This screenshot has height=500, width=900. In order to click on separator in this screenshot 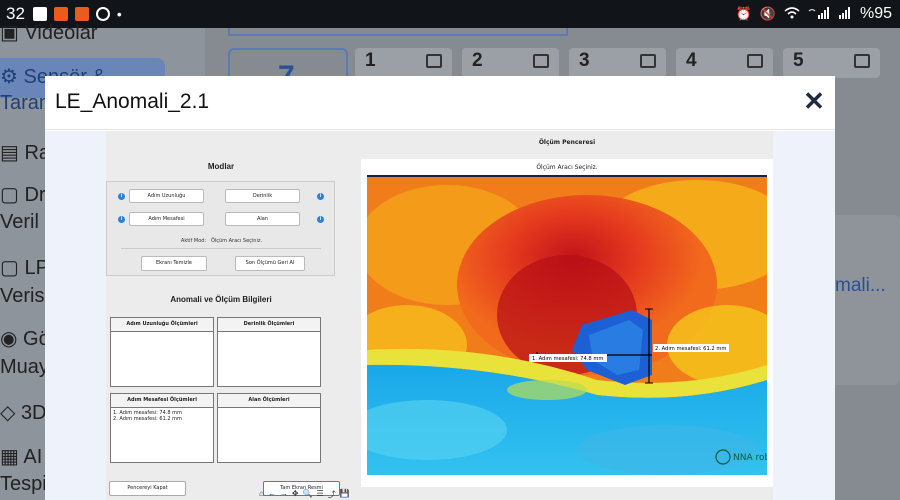, I will do `click(221, 248)`.